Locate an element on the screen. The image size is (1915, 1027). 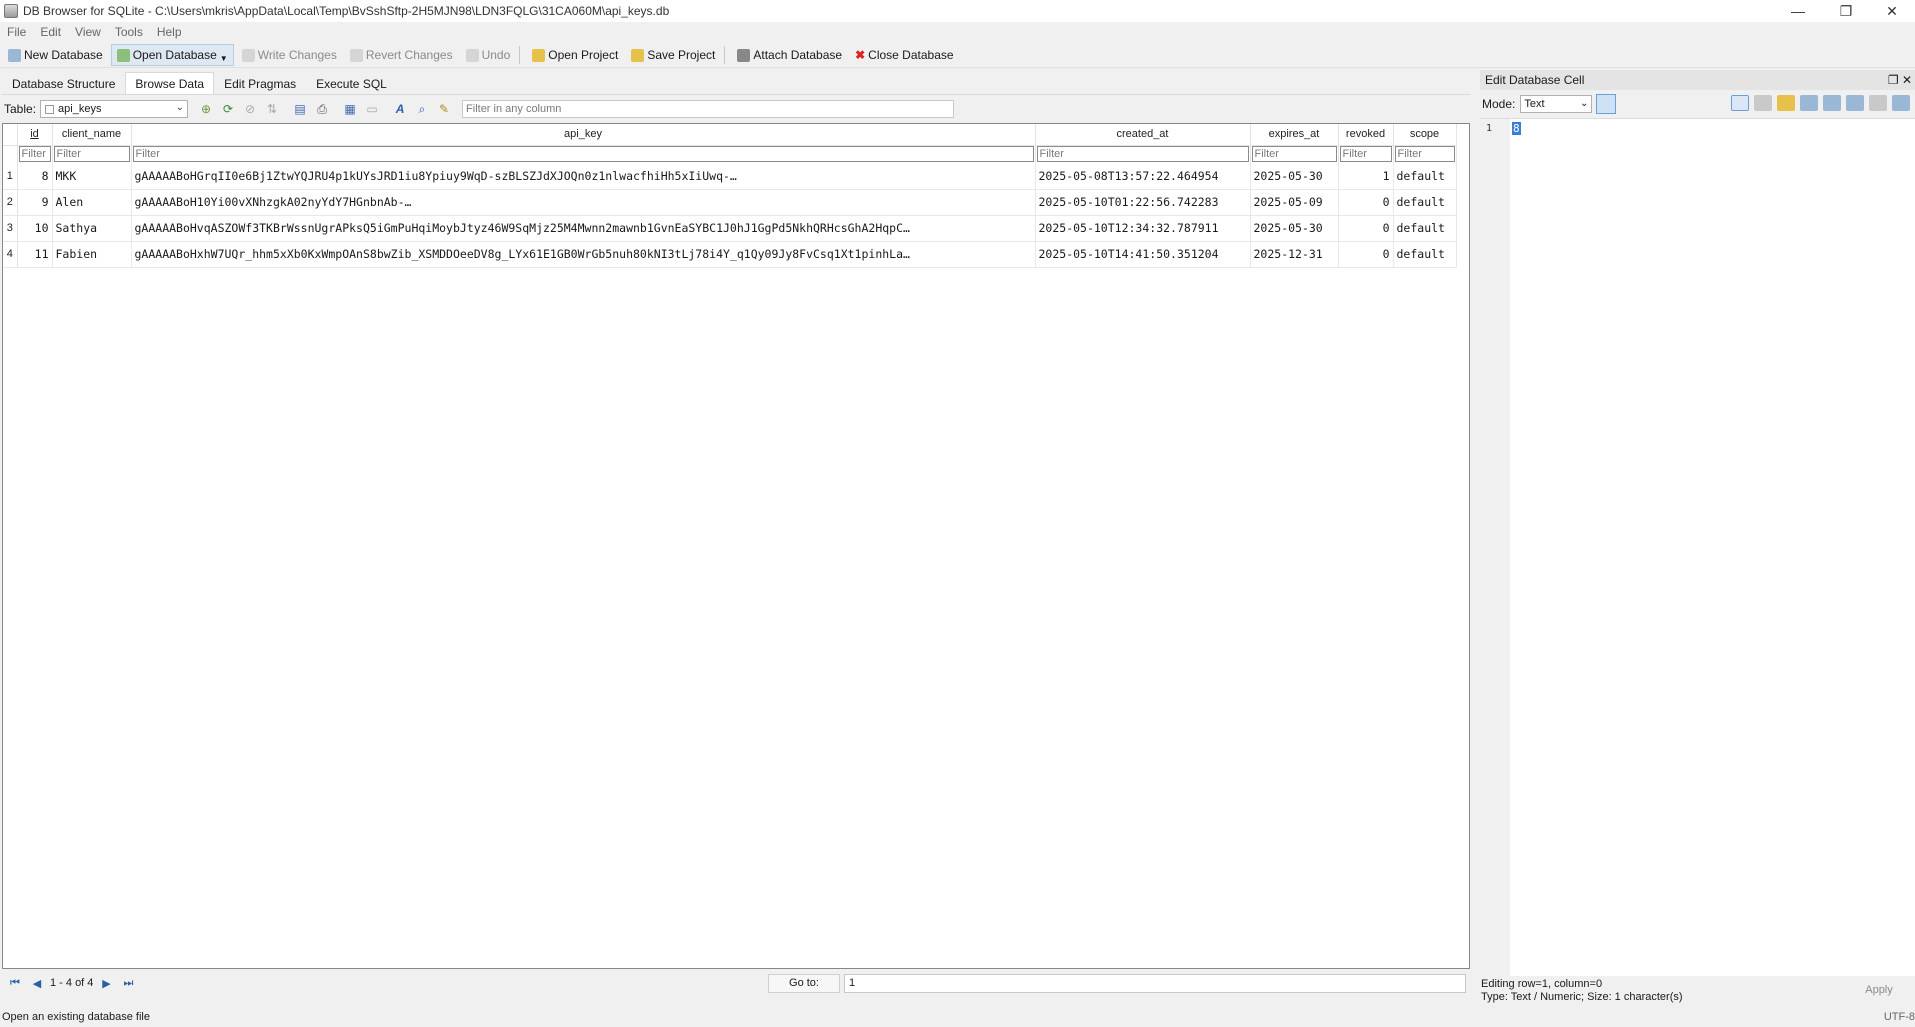
new-database-button: New Database is located at coordinates (55, 55).